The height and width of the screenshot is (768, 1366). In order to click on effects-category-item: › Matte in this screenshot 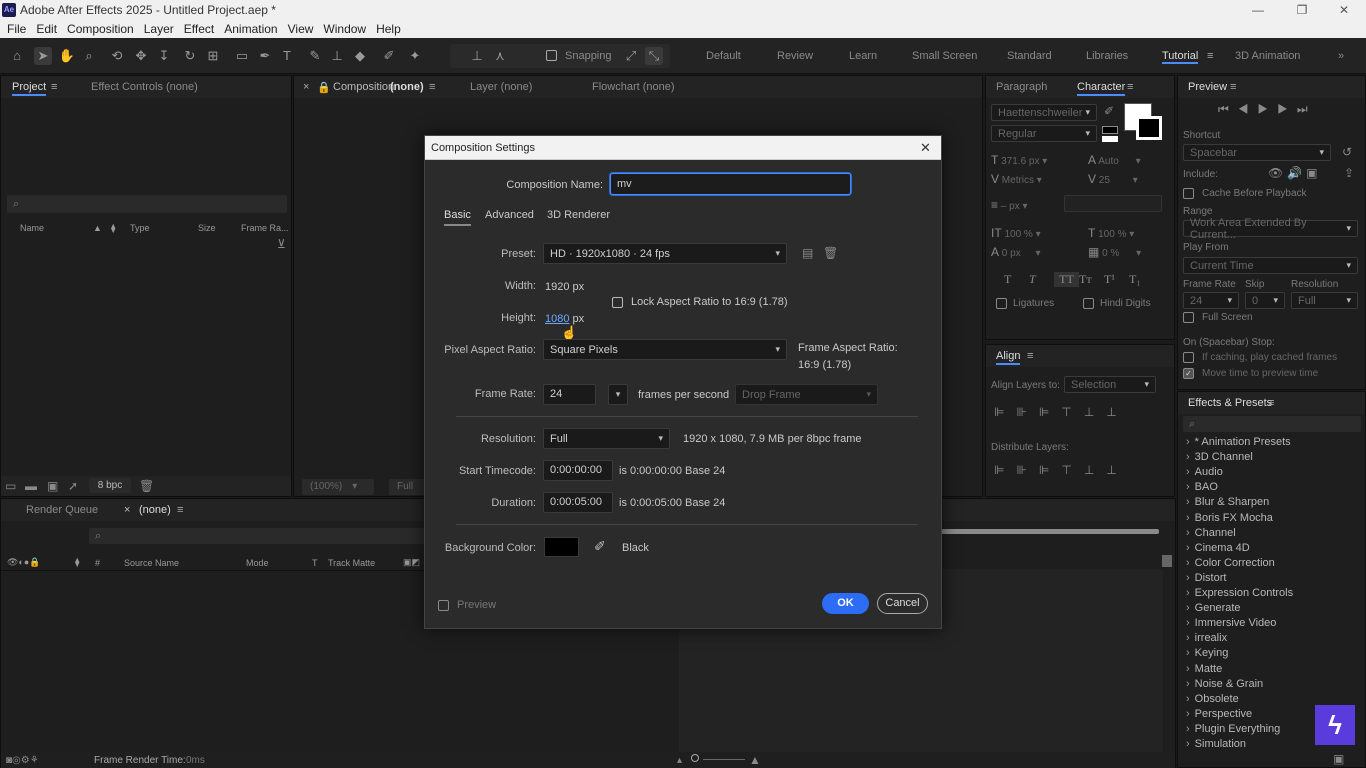, I will do `click(1204, 669)`.